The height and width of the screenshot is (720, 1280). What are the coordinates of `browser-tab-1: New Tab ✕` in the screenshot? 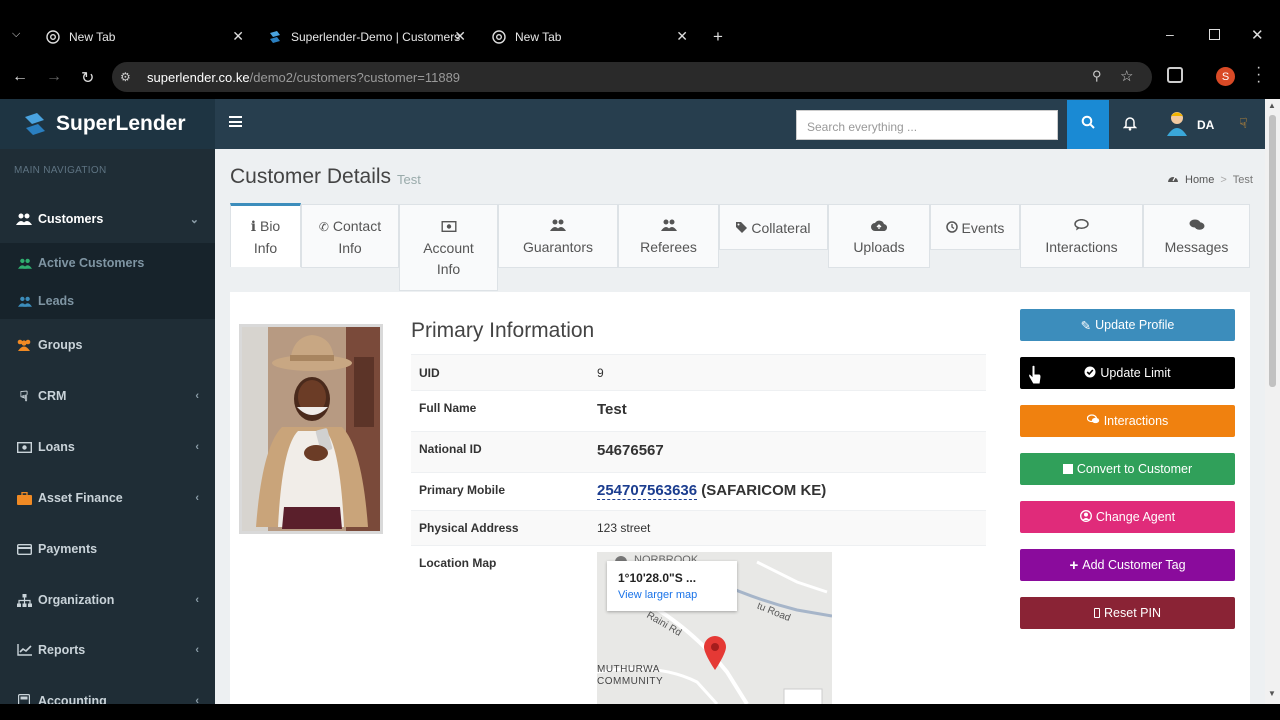 It's located at (146, 37).